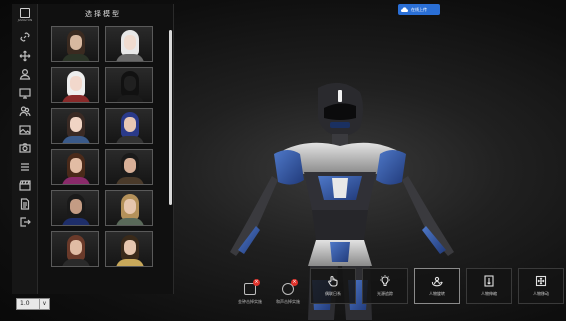 This screenshot has width=566, height=321. What do you see at coordinates (252, 287) in the screenshot?
I see `upload-icon: ×` at bounding box center [252, 287].